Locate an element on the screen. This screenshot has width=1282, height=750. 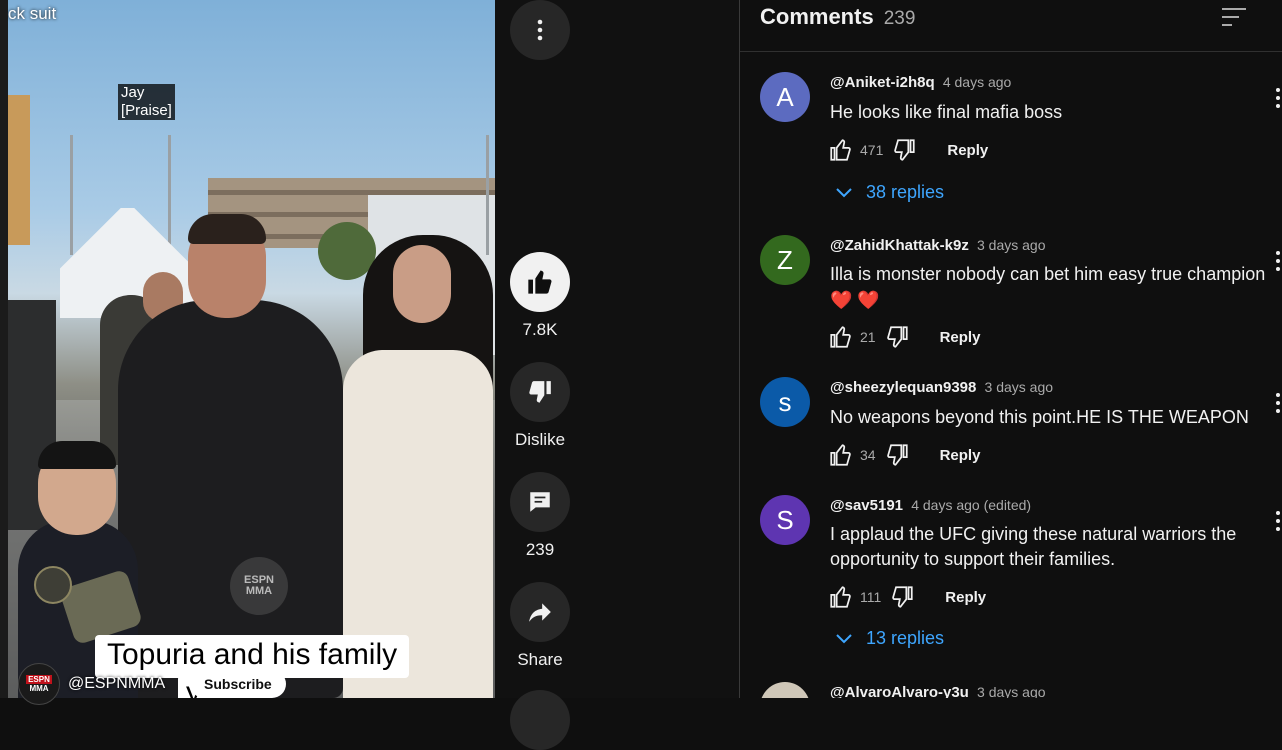
speaker-caption: Jay [Praise] is located at coordinates (146, 102).